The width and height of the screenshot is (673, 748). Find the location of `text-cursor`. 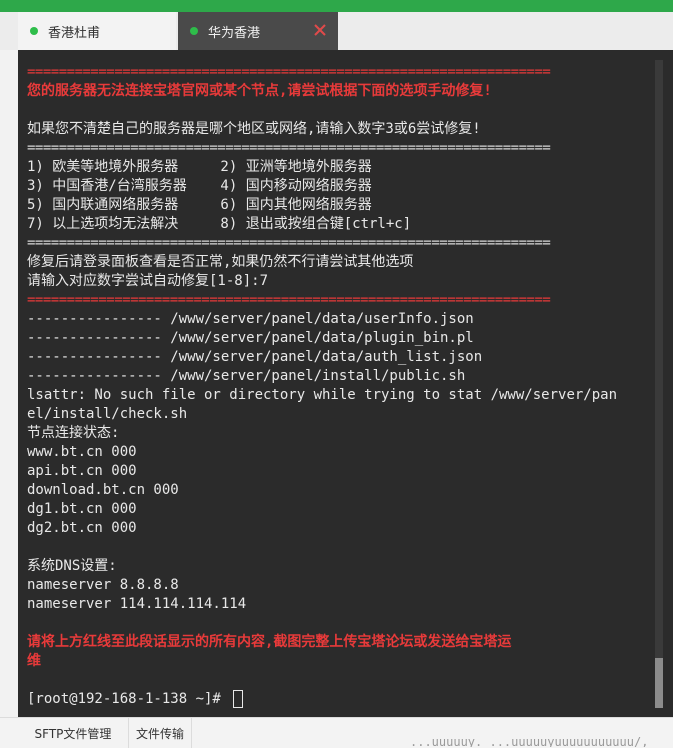

text-cursor is located at coordinates (238, 699).